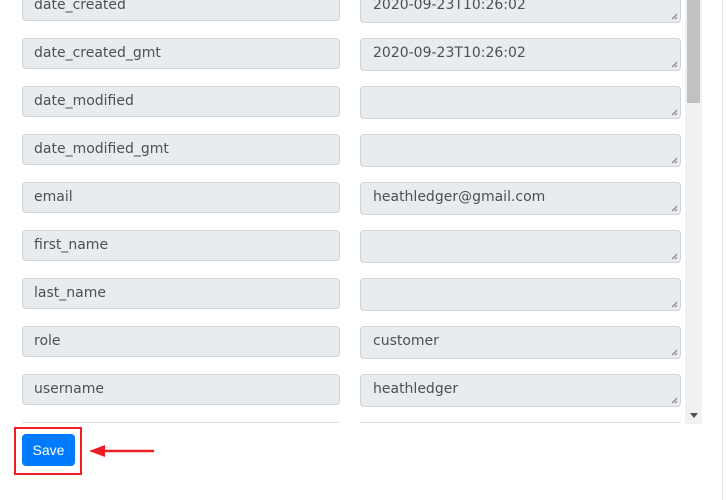 The height and width of the screenshot is (500, 726). What do you see at coordinates (48, 450) in the screenshot?
I see `save-button: Save` at bounding box center [48, 450].